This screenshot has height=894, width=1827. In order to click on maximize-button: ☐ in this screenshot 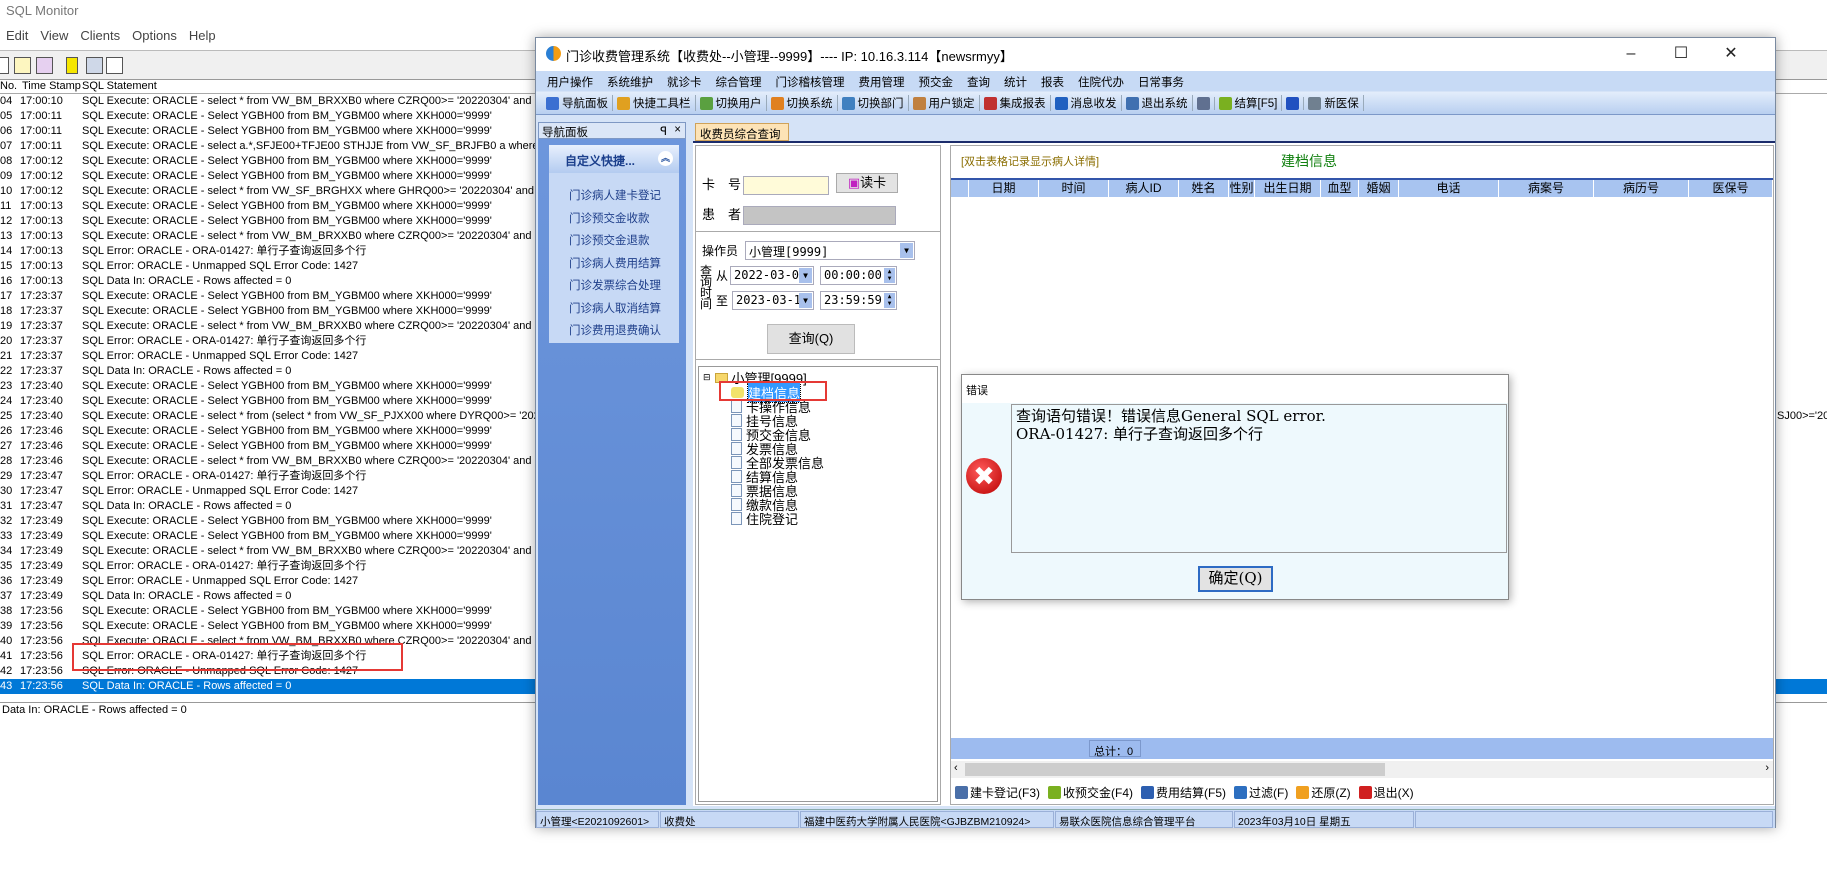, I will do `click(1681, 54)`.